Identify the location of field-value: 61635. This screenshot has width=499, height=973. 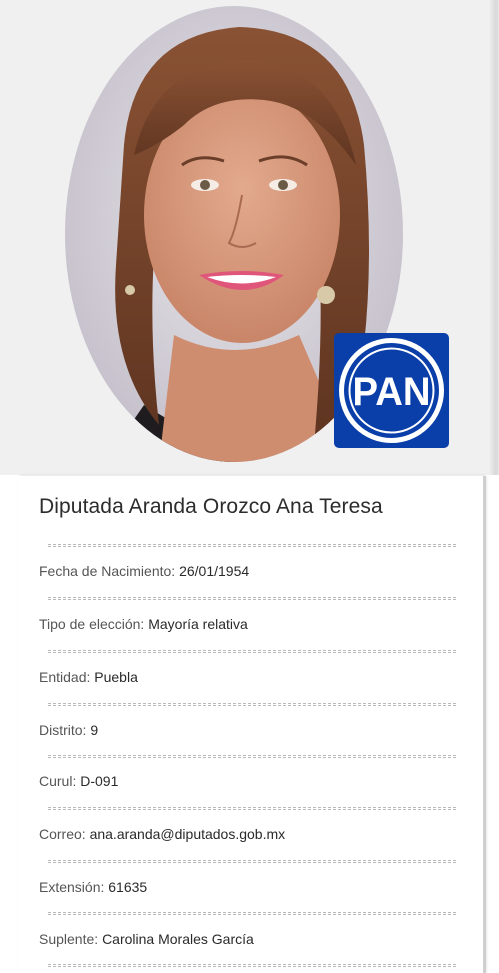
(128, 887).